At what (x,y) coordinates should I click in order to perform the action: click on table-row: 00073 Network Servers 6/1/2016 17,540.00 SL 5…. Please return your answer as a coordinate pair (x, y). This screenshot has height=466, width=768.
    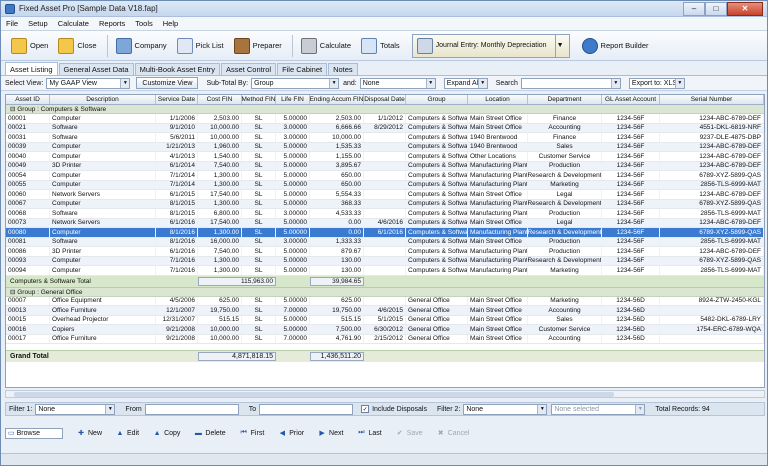
    Looking at the image, I should click on (385, 223).